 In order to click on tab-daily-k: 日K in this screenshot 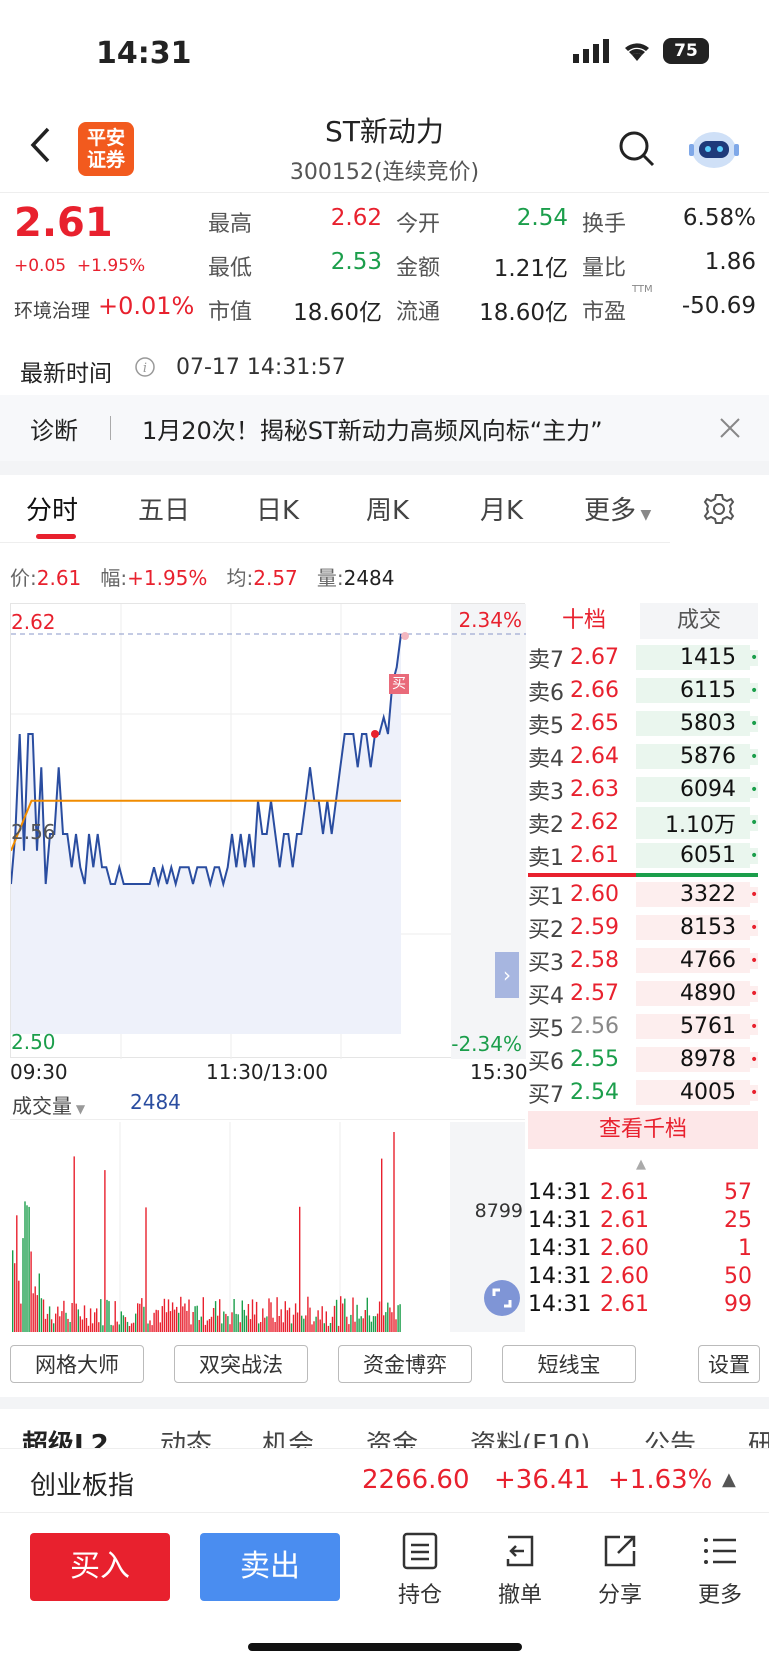, I will do `click(277, 508)`.